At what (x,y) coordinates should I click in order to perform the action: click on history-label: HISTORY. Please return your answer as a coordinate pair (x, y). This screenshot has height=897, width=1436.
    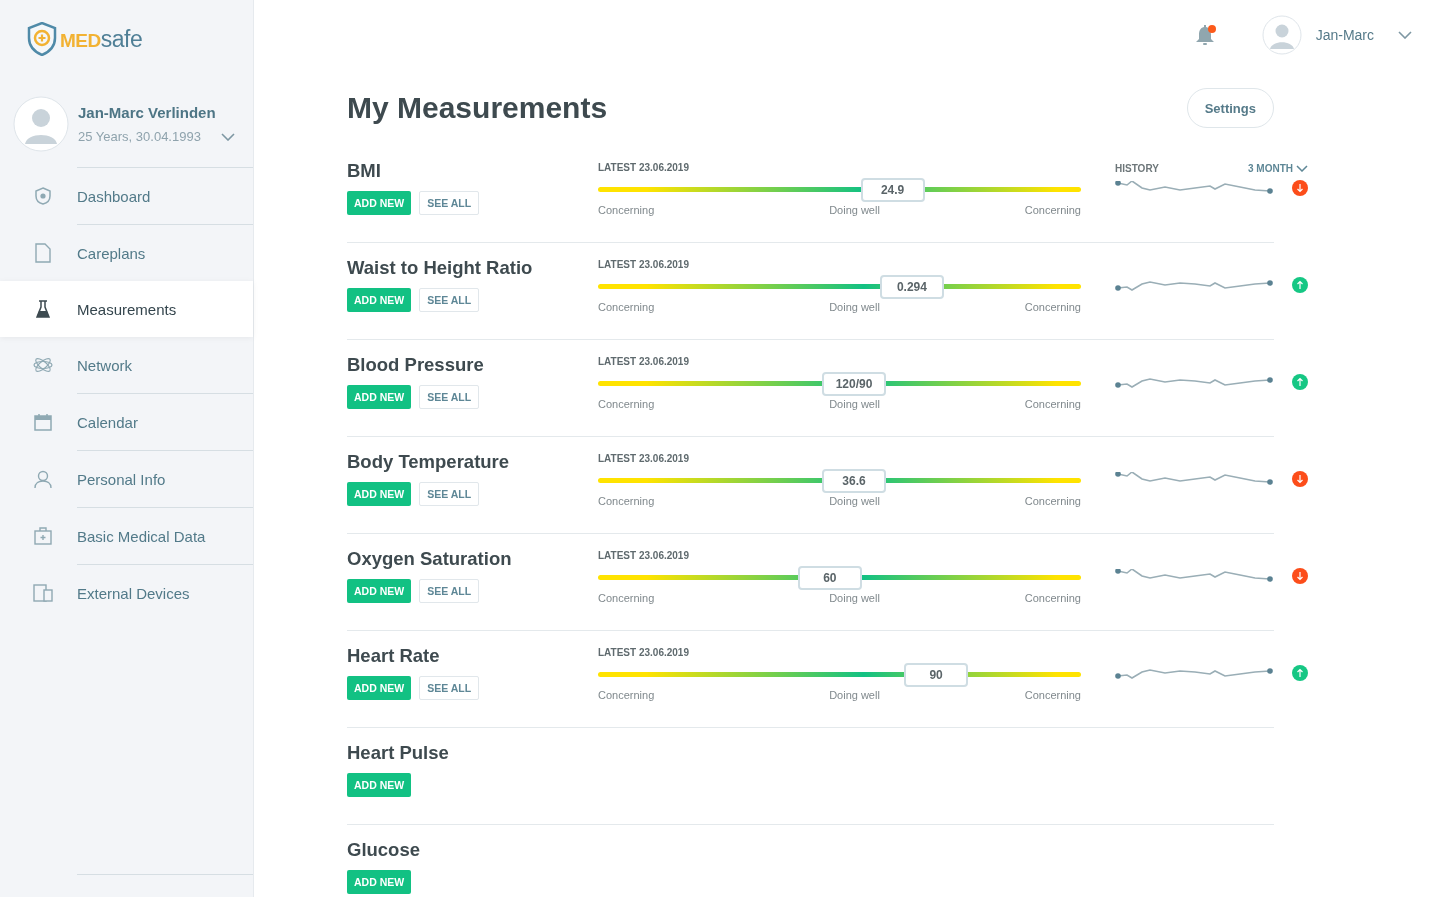
    Looking at the image, I should click on (1137, 168).